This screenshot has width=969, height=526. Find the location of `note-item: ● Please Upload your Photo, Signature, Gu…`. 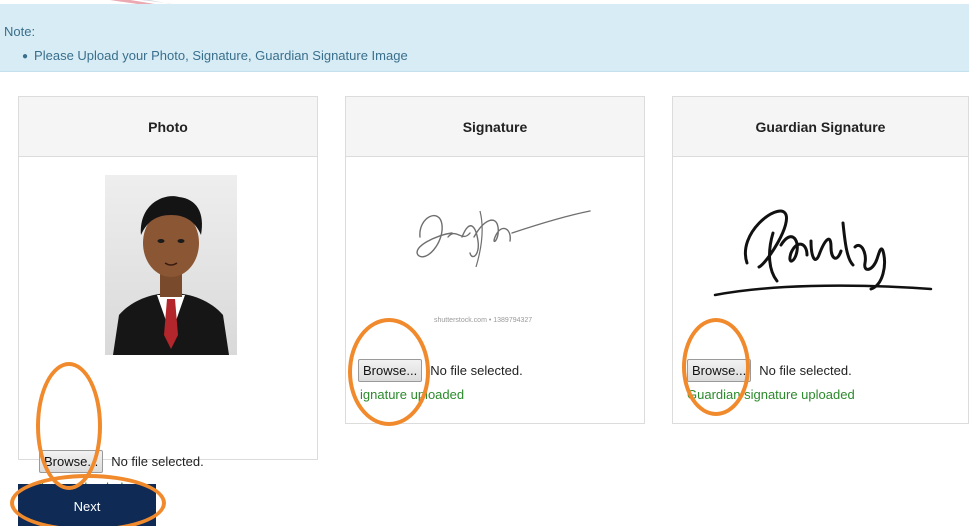

note-item: ● Please Upload your Photo, Signature, Gu… is located at coordinates (215, 55).